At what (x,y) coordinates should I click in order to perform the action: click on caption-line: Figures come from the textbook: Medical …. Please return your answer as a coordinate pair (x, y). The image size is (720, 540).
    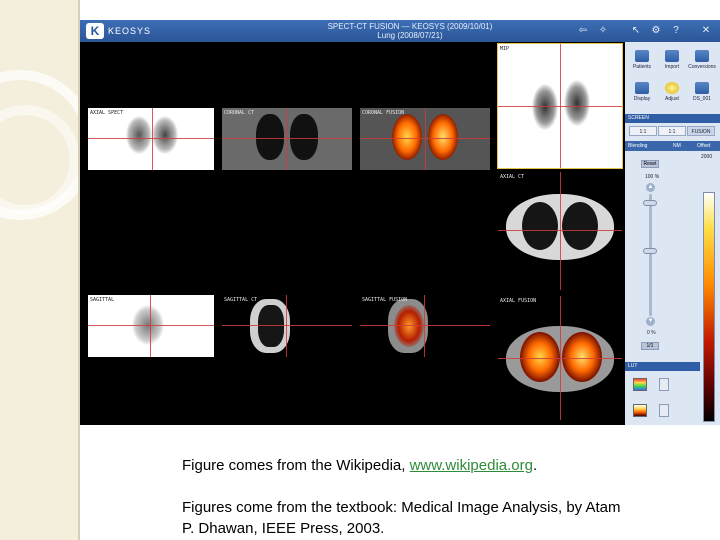
    Looking at the image, I should click on (401, 507).